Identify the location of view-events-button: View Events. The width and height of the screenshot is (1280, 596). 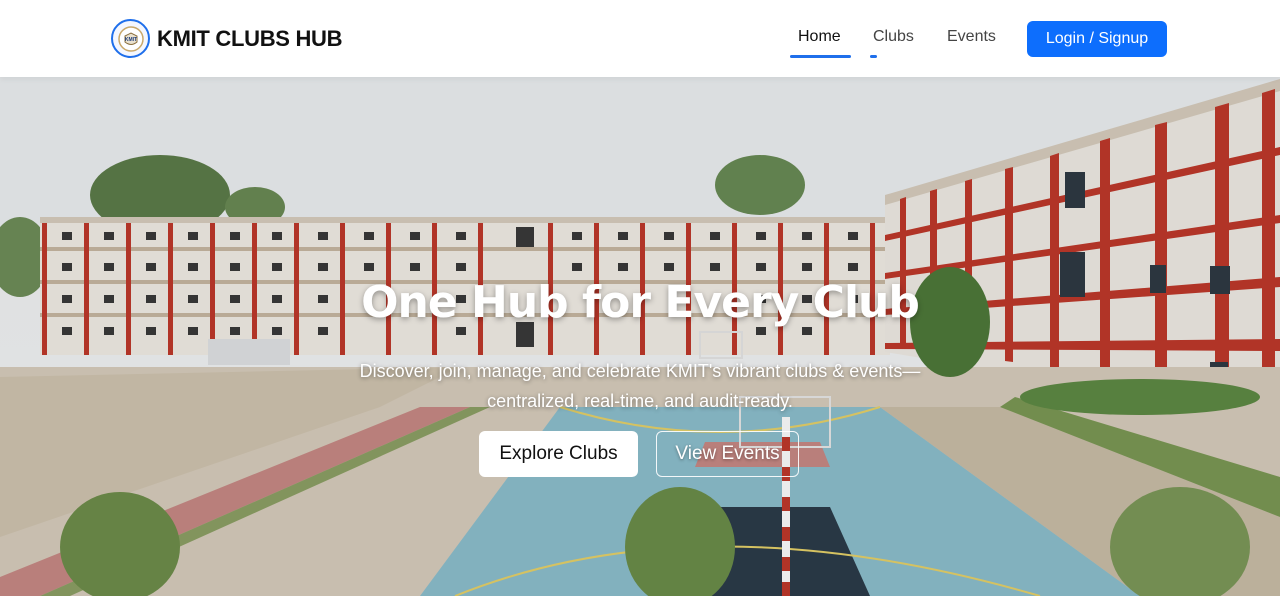
(727, 454).